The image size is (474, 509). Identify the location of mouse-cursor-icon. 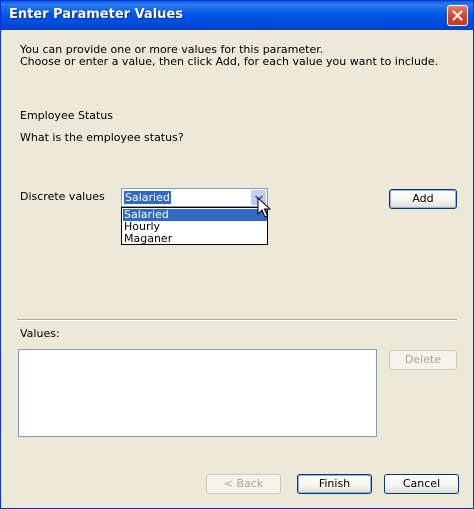
(264, 207).